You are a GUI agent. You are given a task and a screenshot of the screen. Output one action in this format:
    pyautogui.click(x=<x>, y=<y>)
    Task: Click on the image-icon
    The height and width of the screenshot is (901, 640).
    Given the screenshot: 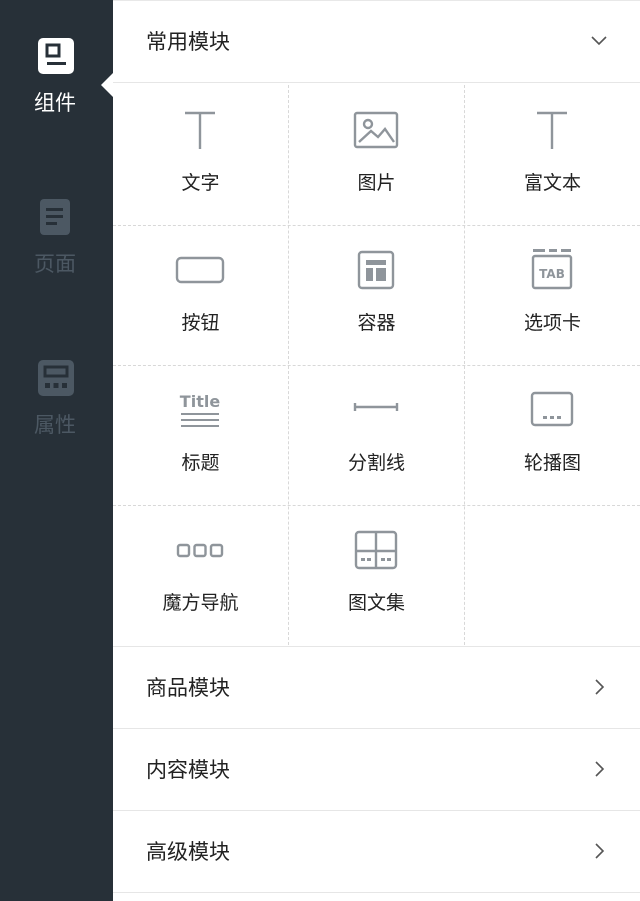 What is the action you would take?
    pyautogui.click(x=376, y=130)
    